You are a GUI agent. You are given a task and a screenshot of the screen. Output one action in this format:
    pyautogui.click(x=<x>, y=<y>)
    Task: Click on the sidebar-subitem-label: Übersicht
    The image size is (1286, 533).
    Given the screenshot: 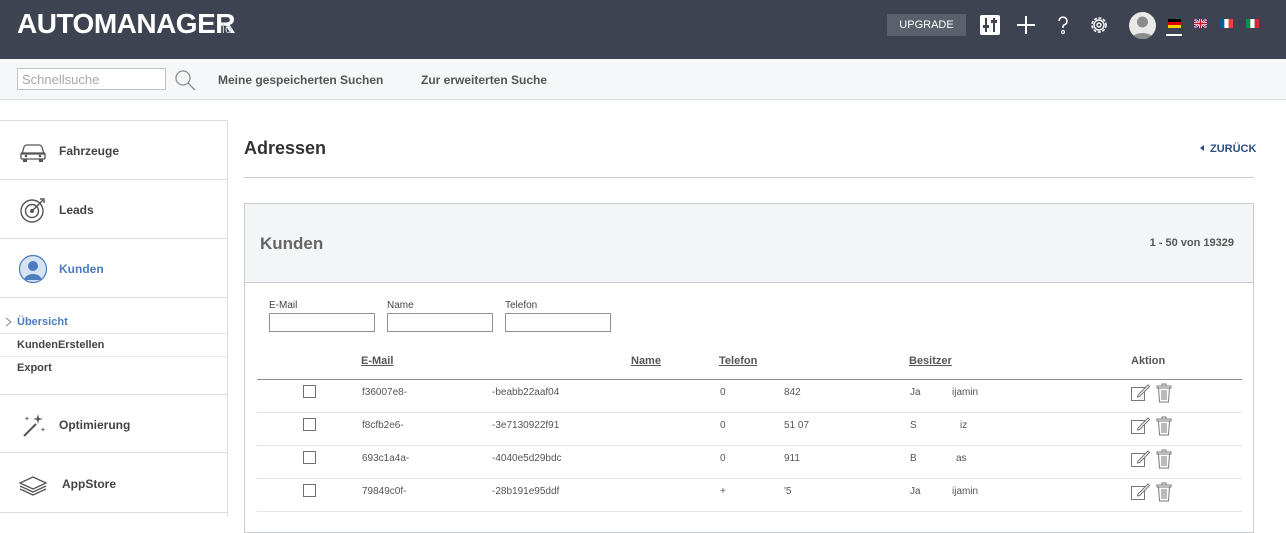 What is the action you would take?
    pyautogui.click(x=42, y=322)
    